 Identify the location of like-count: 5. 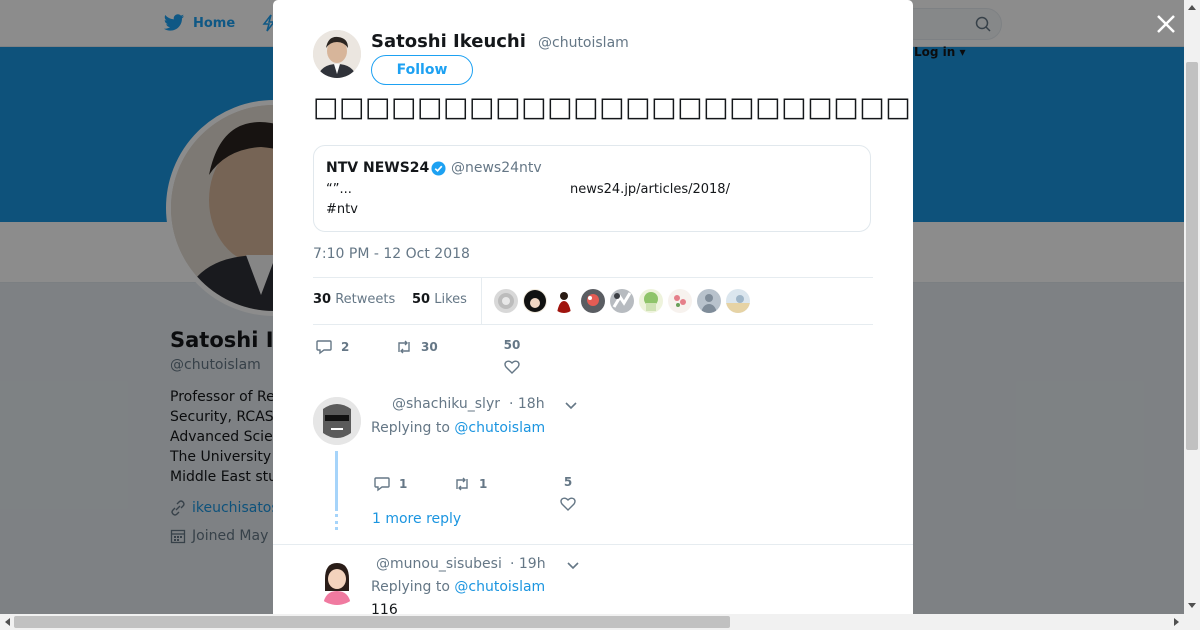
(568, 482).